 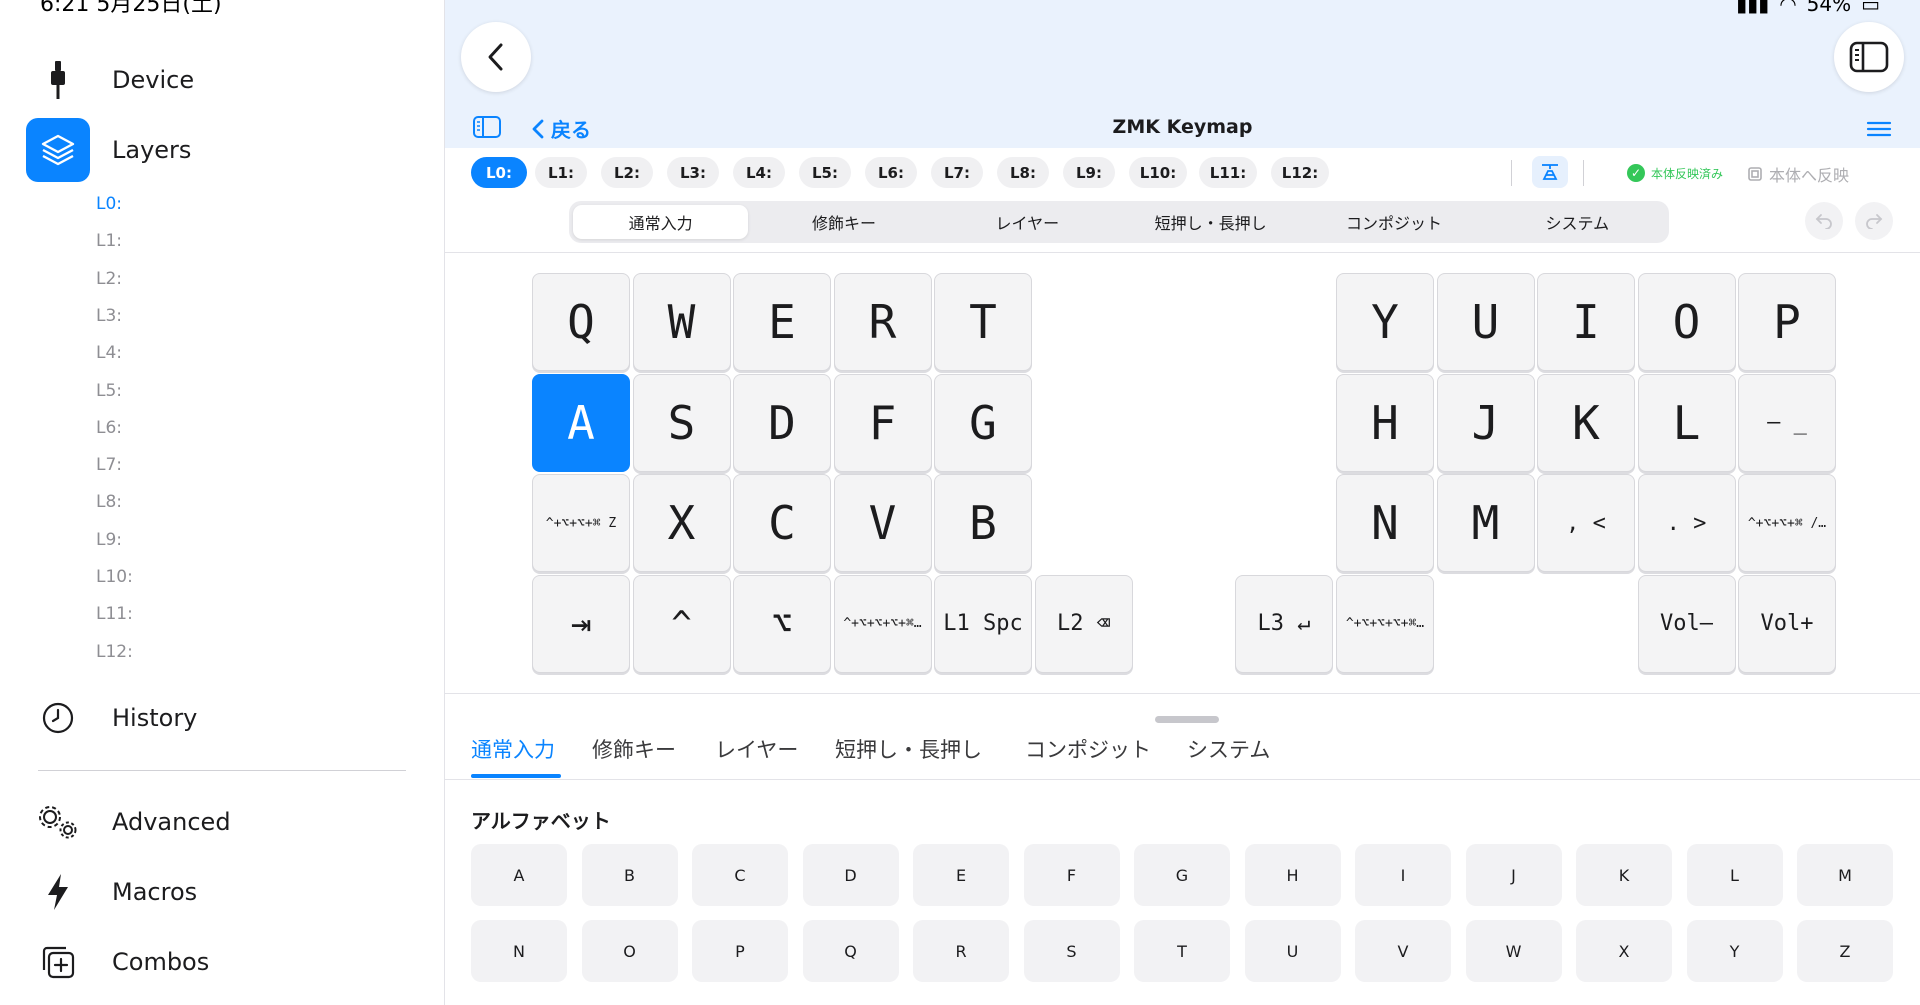 What do you see at coordinates (1485, 422) in the screenshot?
I see `key: J` at bounding box center [1485, 422].